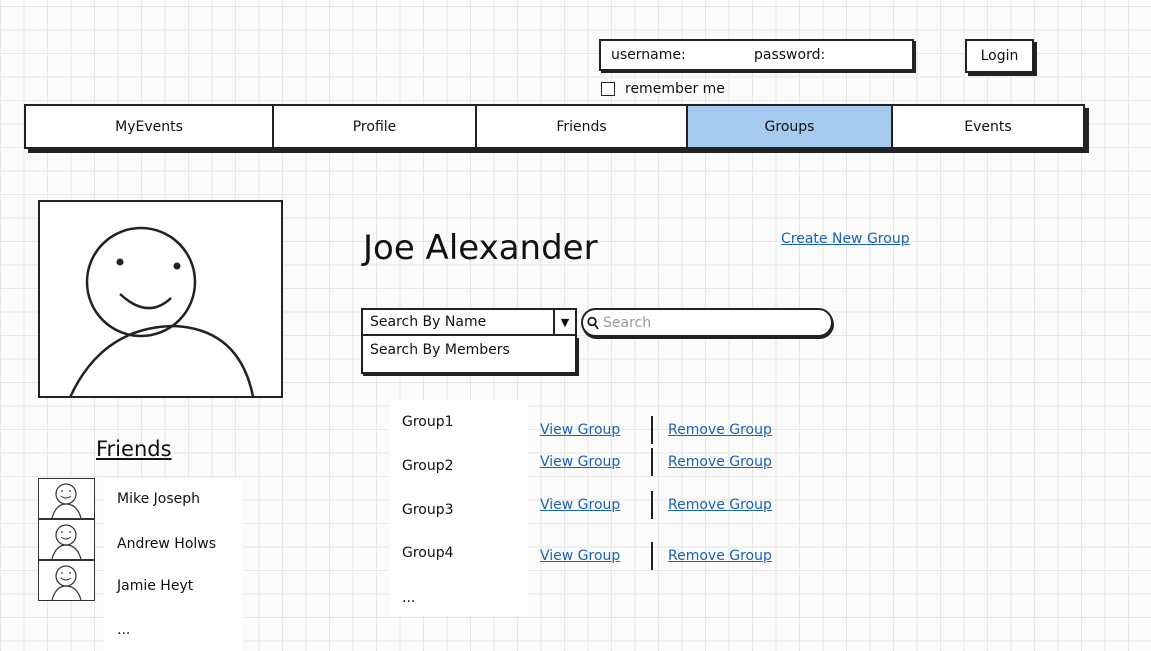 Image resolution: width=1151 pixels, height=651 pixels. Describe the element at coordinates (469, 355) in the screenshot. I see `search-option-members: Search By Members` at that location.